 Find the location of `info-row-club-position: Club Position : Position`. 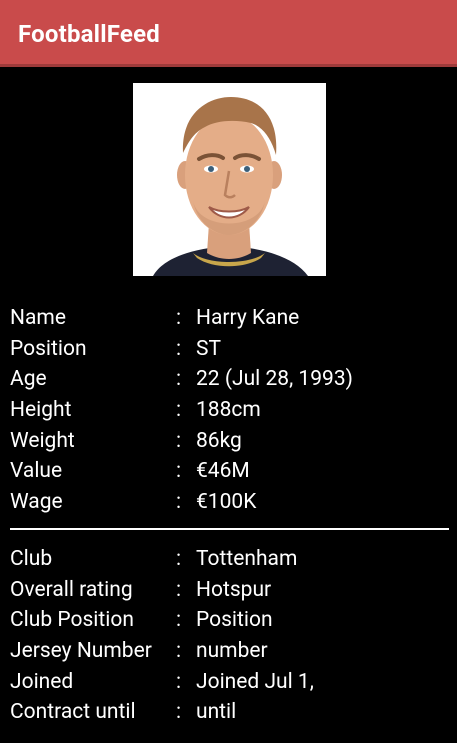

info-row-club-position: Club Position : Position is located at coordinates (230, 620).